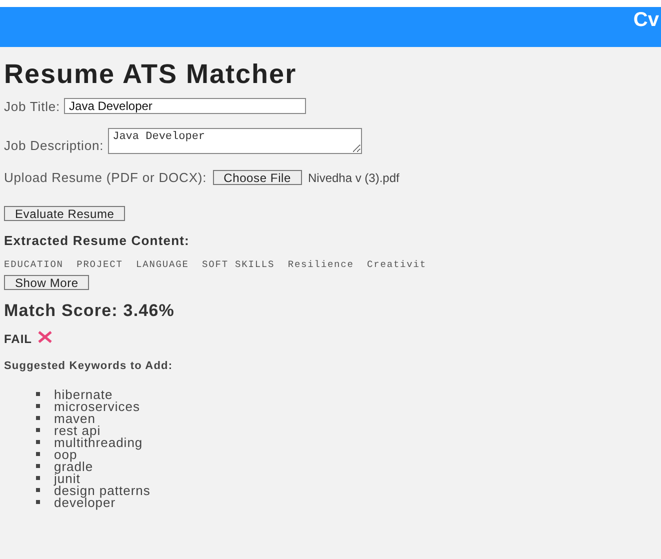 The width and height of the screenshot is (661, 559). What do you see at coordinates (97, 406) in the screenshot?
I see `keyword-item: microservices` at bounding box center [97, 406].